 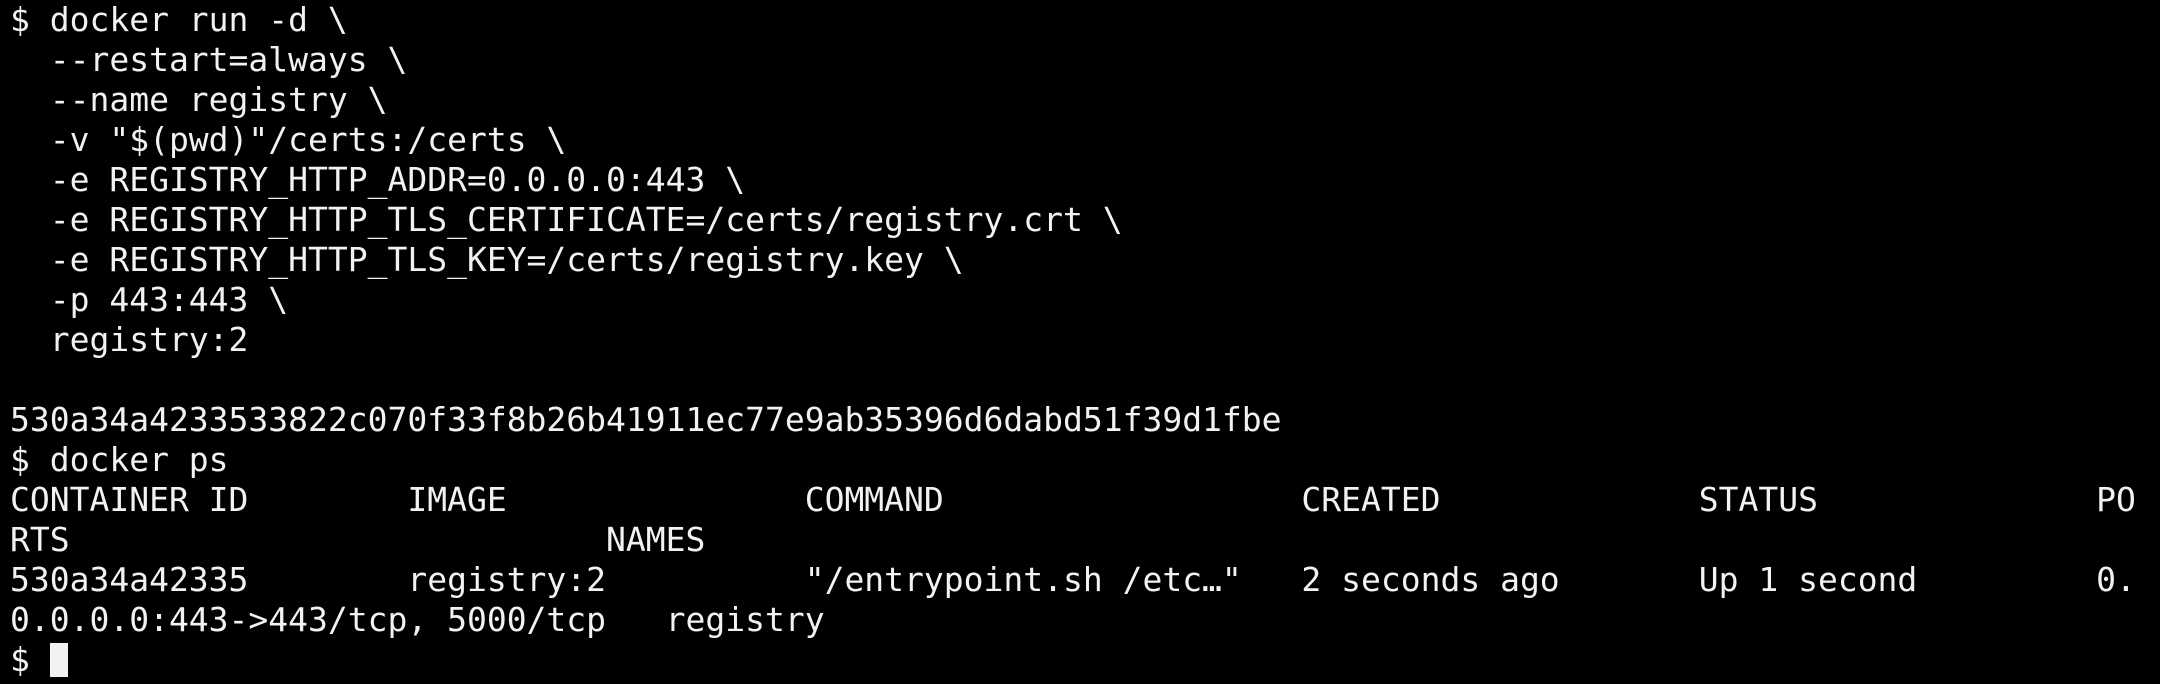 What do you see at coordinates (129, 339) in the screenshot?
I see `terminal-line: registry:2` at bounding box center [129, 339].